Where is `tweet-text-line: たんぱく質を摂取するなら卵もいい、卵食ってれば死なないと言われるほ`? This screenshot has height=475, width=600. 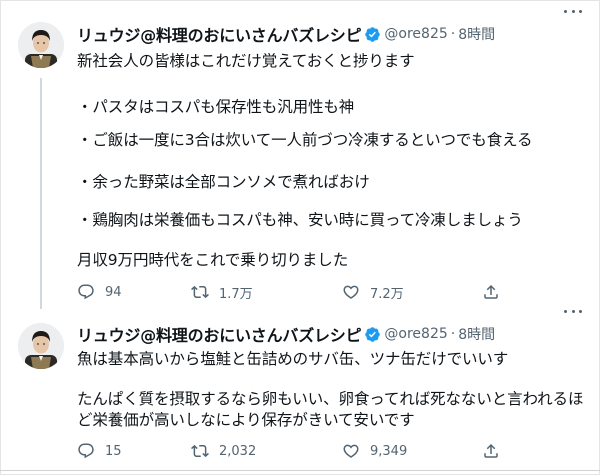 tweet-text-line: たんぱく質を摂取するなら卵もいい、卵食ってれば死なないと言われるほ is located at coordinates (330, 399).